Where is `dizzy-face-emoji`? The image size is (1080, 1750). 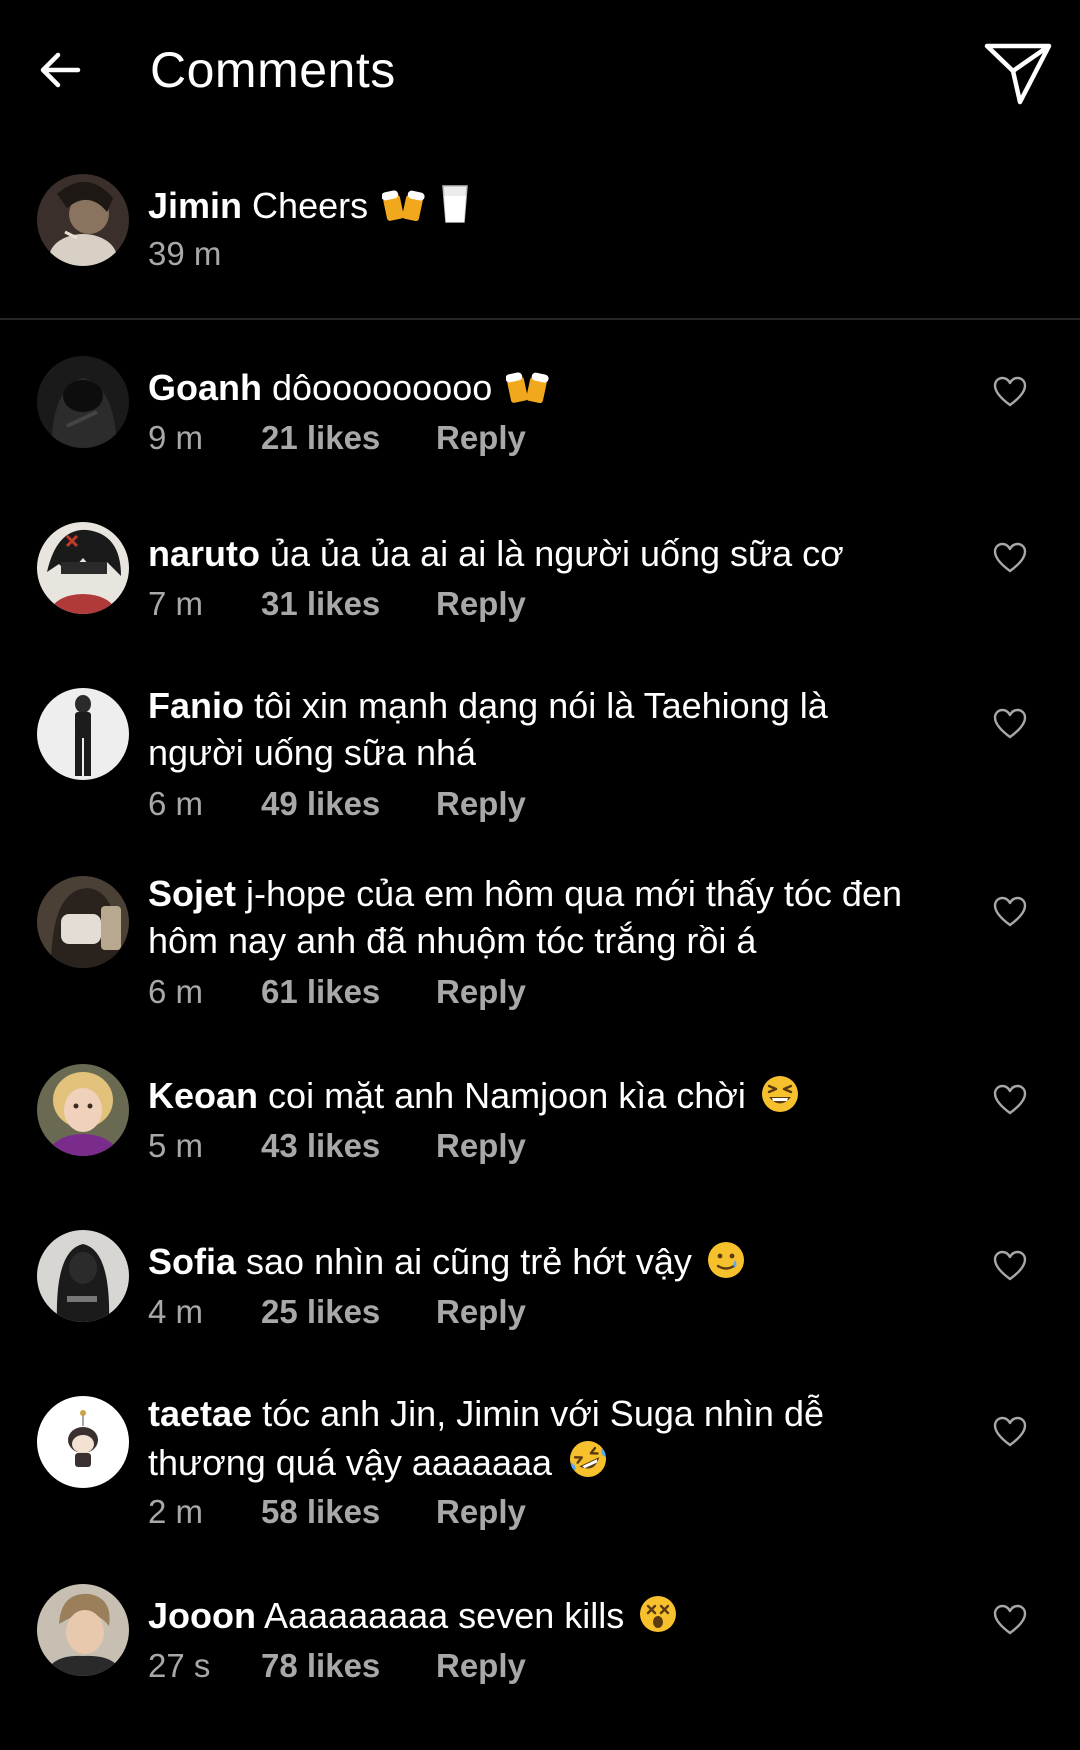
dizzy-face-emoji is located at coordinates (658, 1614).